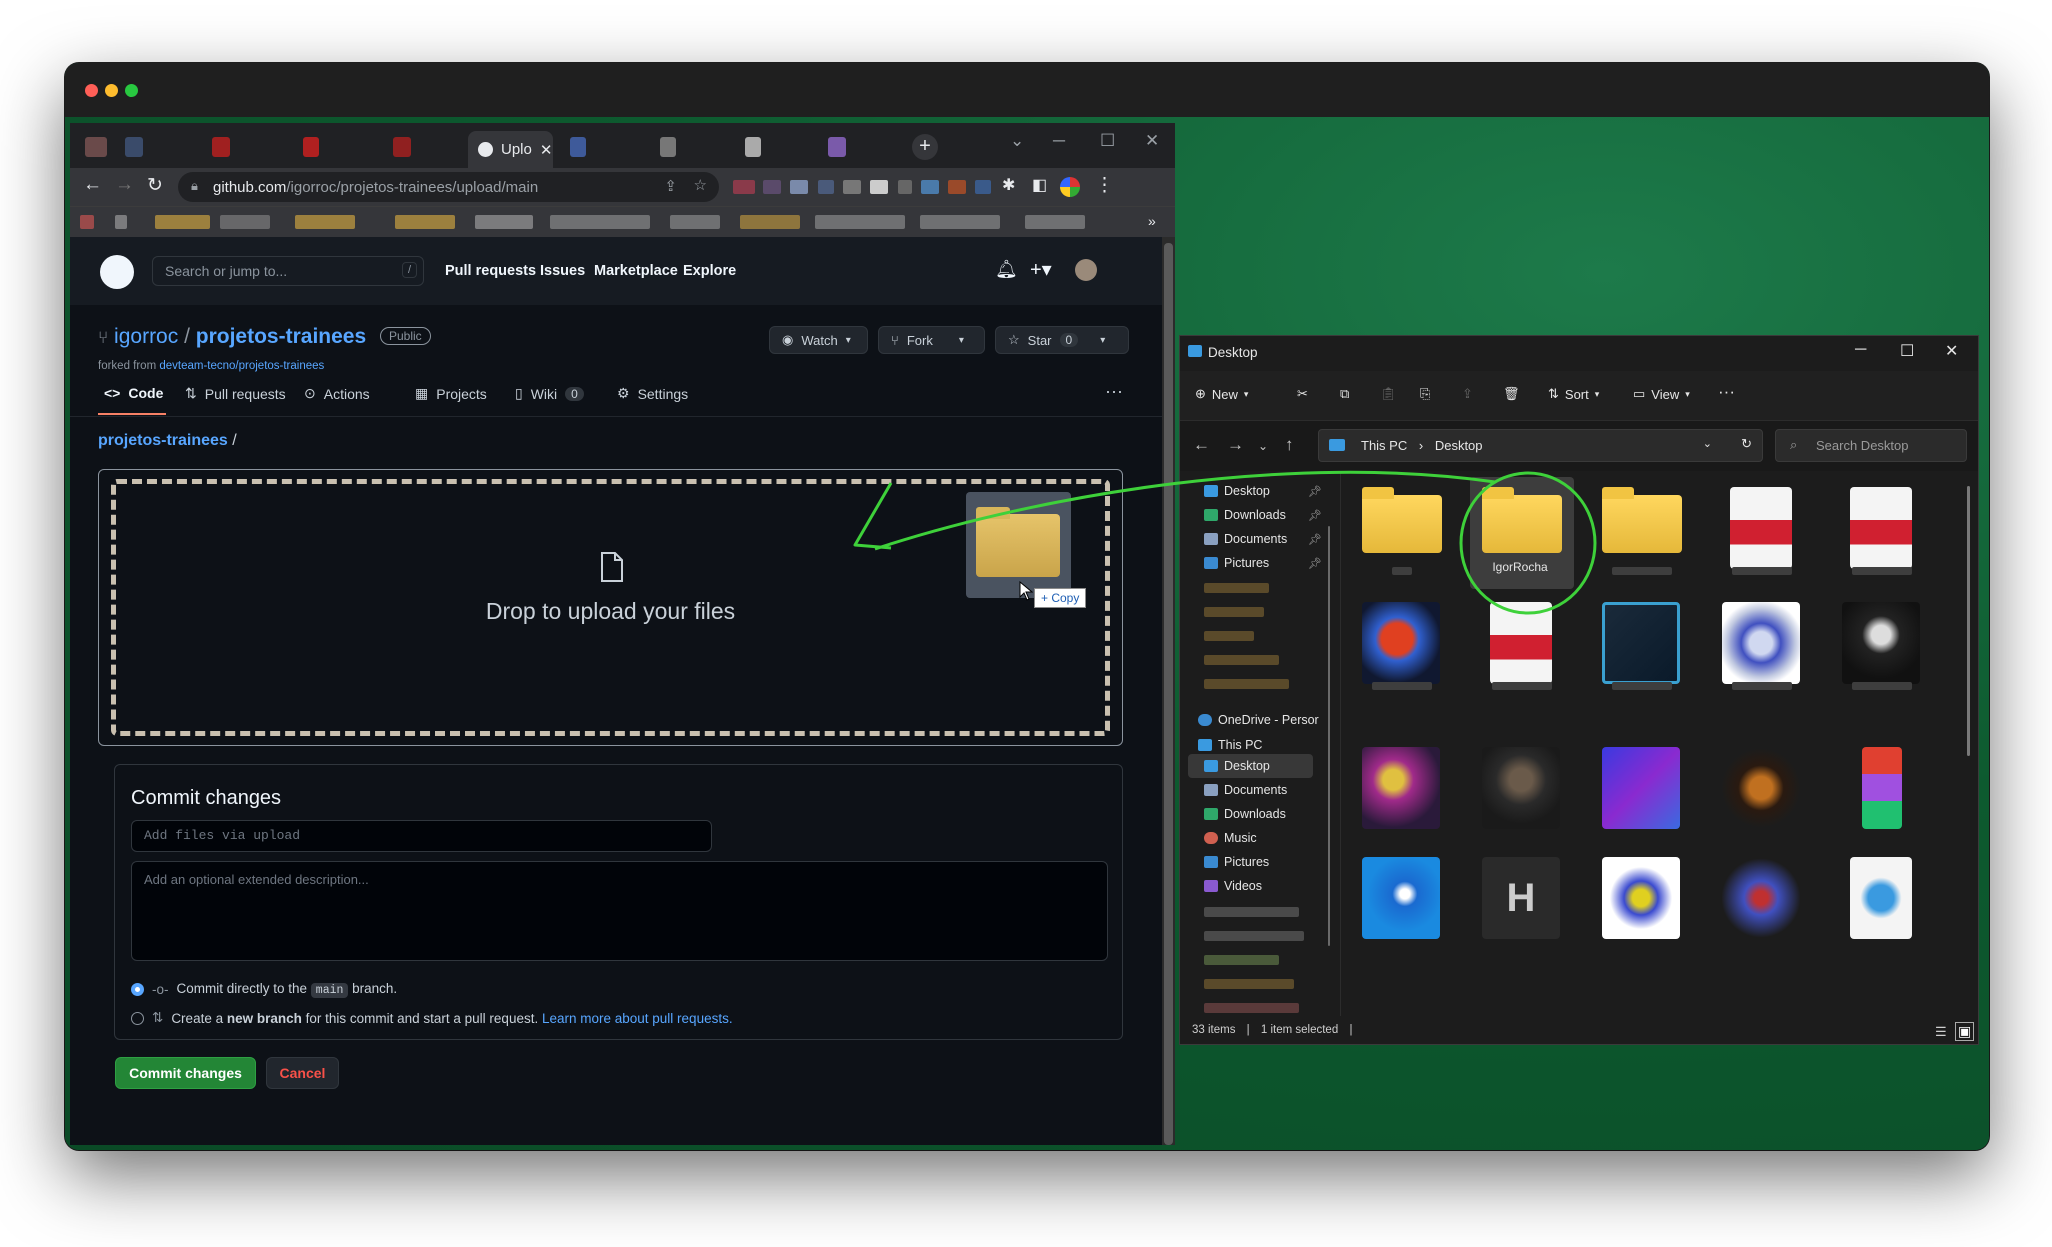 This screenshot has width=2052, height=1247. What do you see at coordinates (137, 989) in the screenshot?
I see `radio-selected` at bounding box center [137, 989].